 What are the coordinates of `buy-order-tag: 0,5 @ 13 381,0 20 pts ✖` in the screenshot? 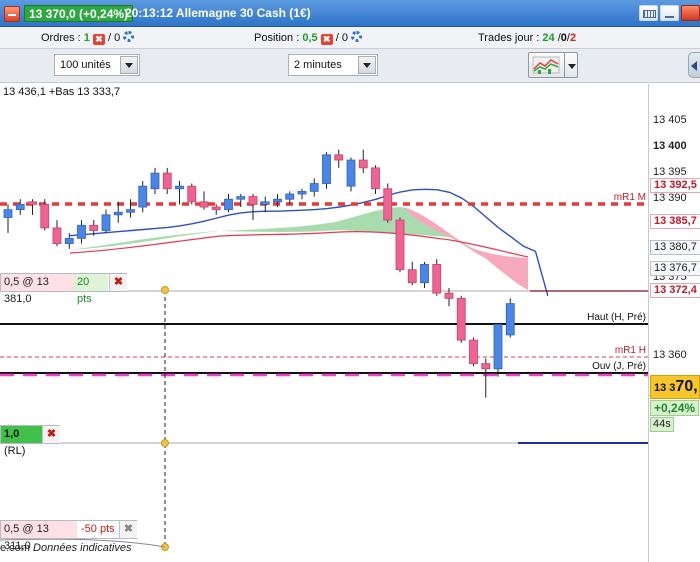 It's located at (63, 289).